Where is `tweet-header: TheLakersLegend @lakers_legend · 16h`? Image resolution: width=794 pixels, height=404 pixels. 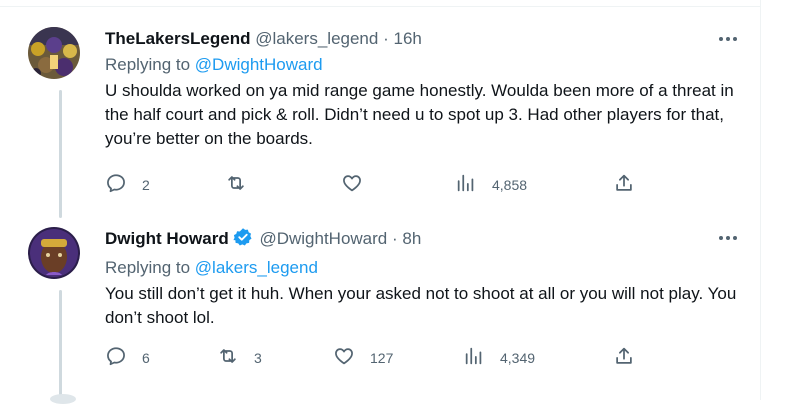 tweet-header: TheLakersLegend @lakers_legend · 16h is located at coordinates (422, 39).